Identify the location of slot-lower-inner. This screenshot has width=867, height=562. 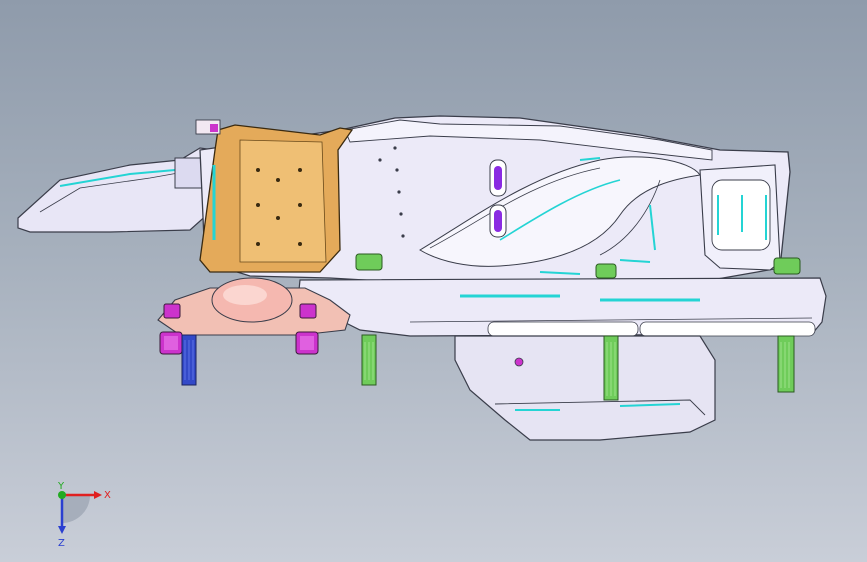
(498, 221).